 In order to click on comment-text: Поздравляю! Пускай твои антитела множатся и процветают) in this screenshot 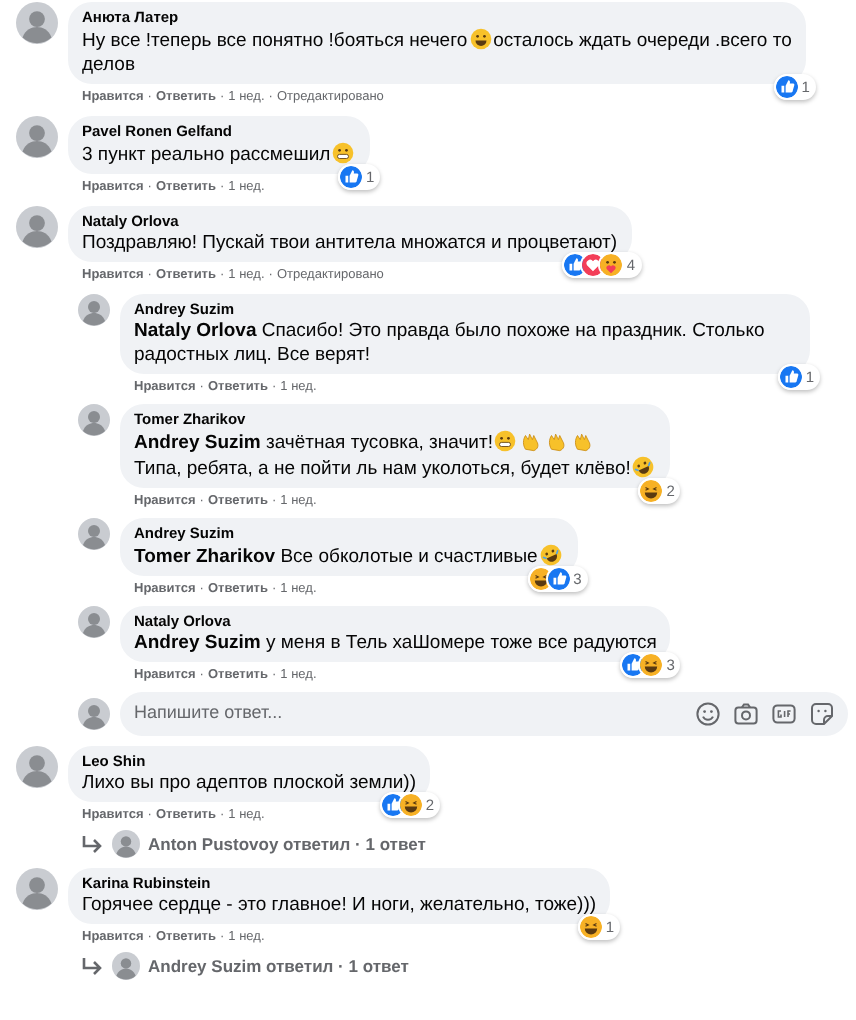, I will do `click(350, 243)`.